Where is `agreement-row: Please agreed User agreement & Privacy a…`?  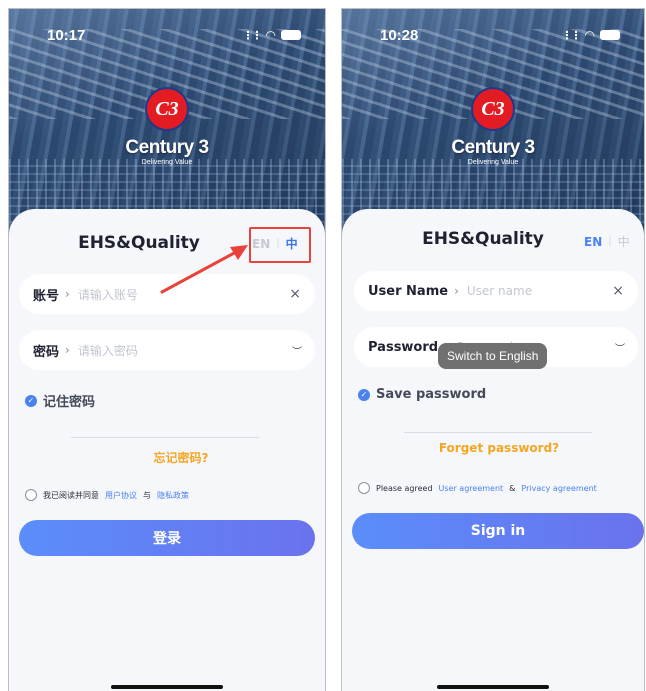 agreement-row: Please agreed User agreement & Privacy a… is located at coordinates (497, 488).